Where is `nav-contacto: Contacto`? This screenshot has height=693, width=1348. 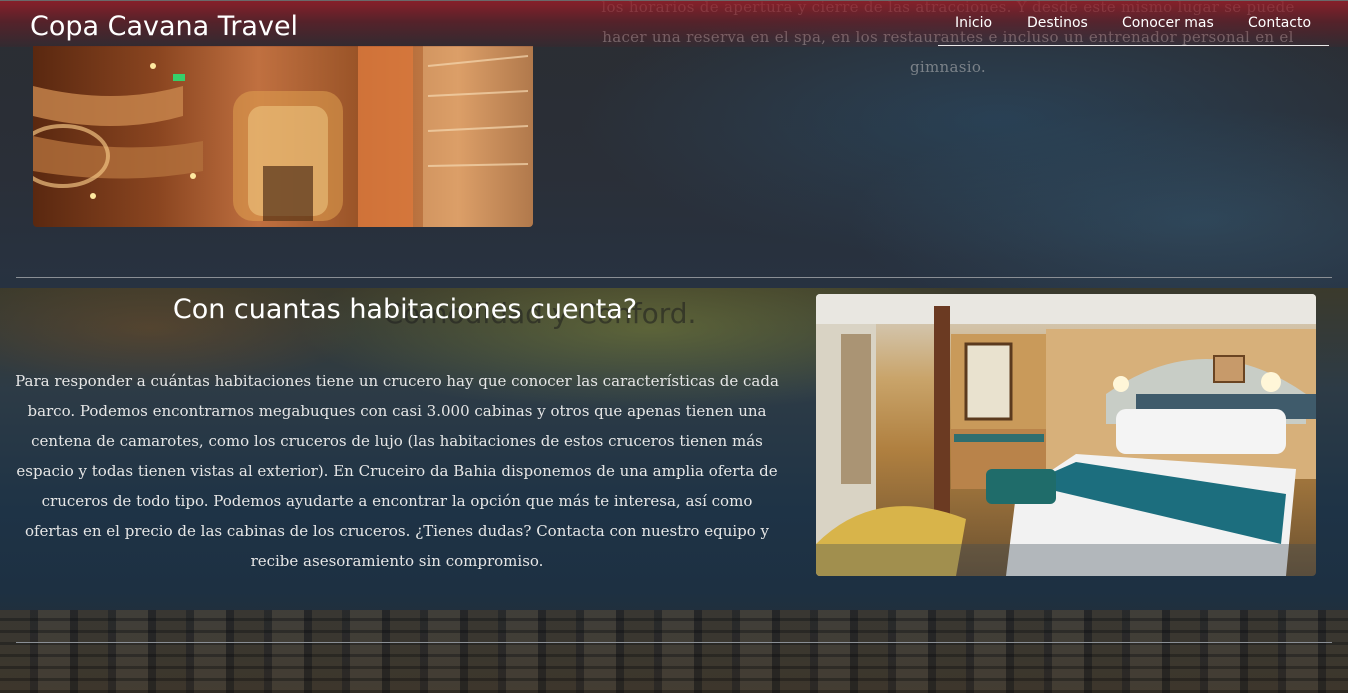 nav-contacto: Contacto is located at coordinates (1279, 23).